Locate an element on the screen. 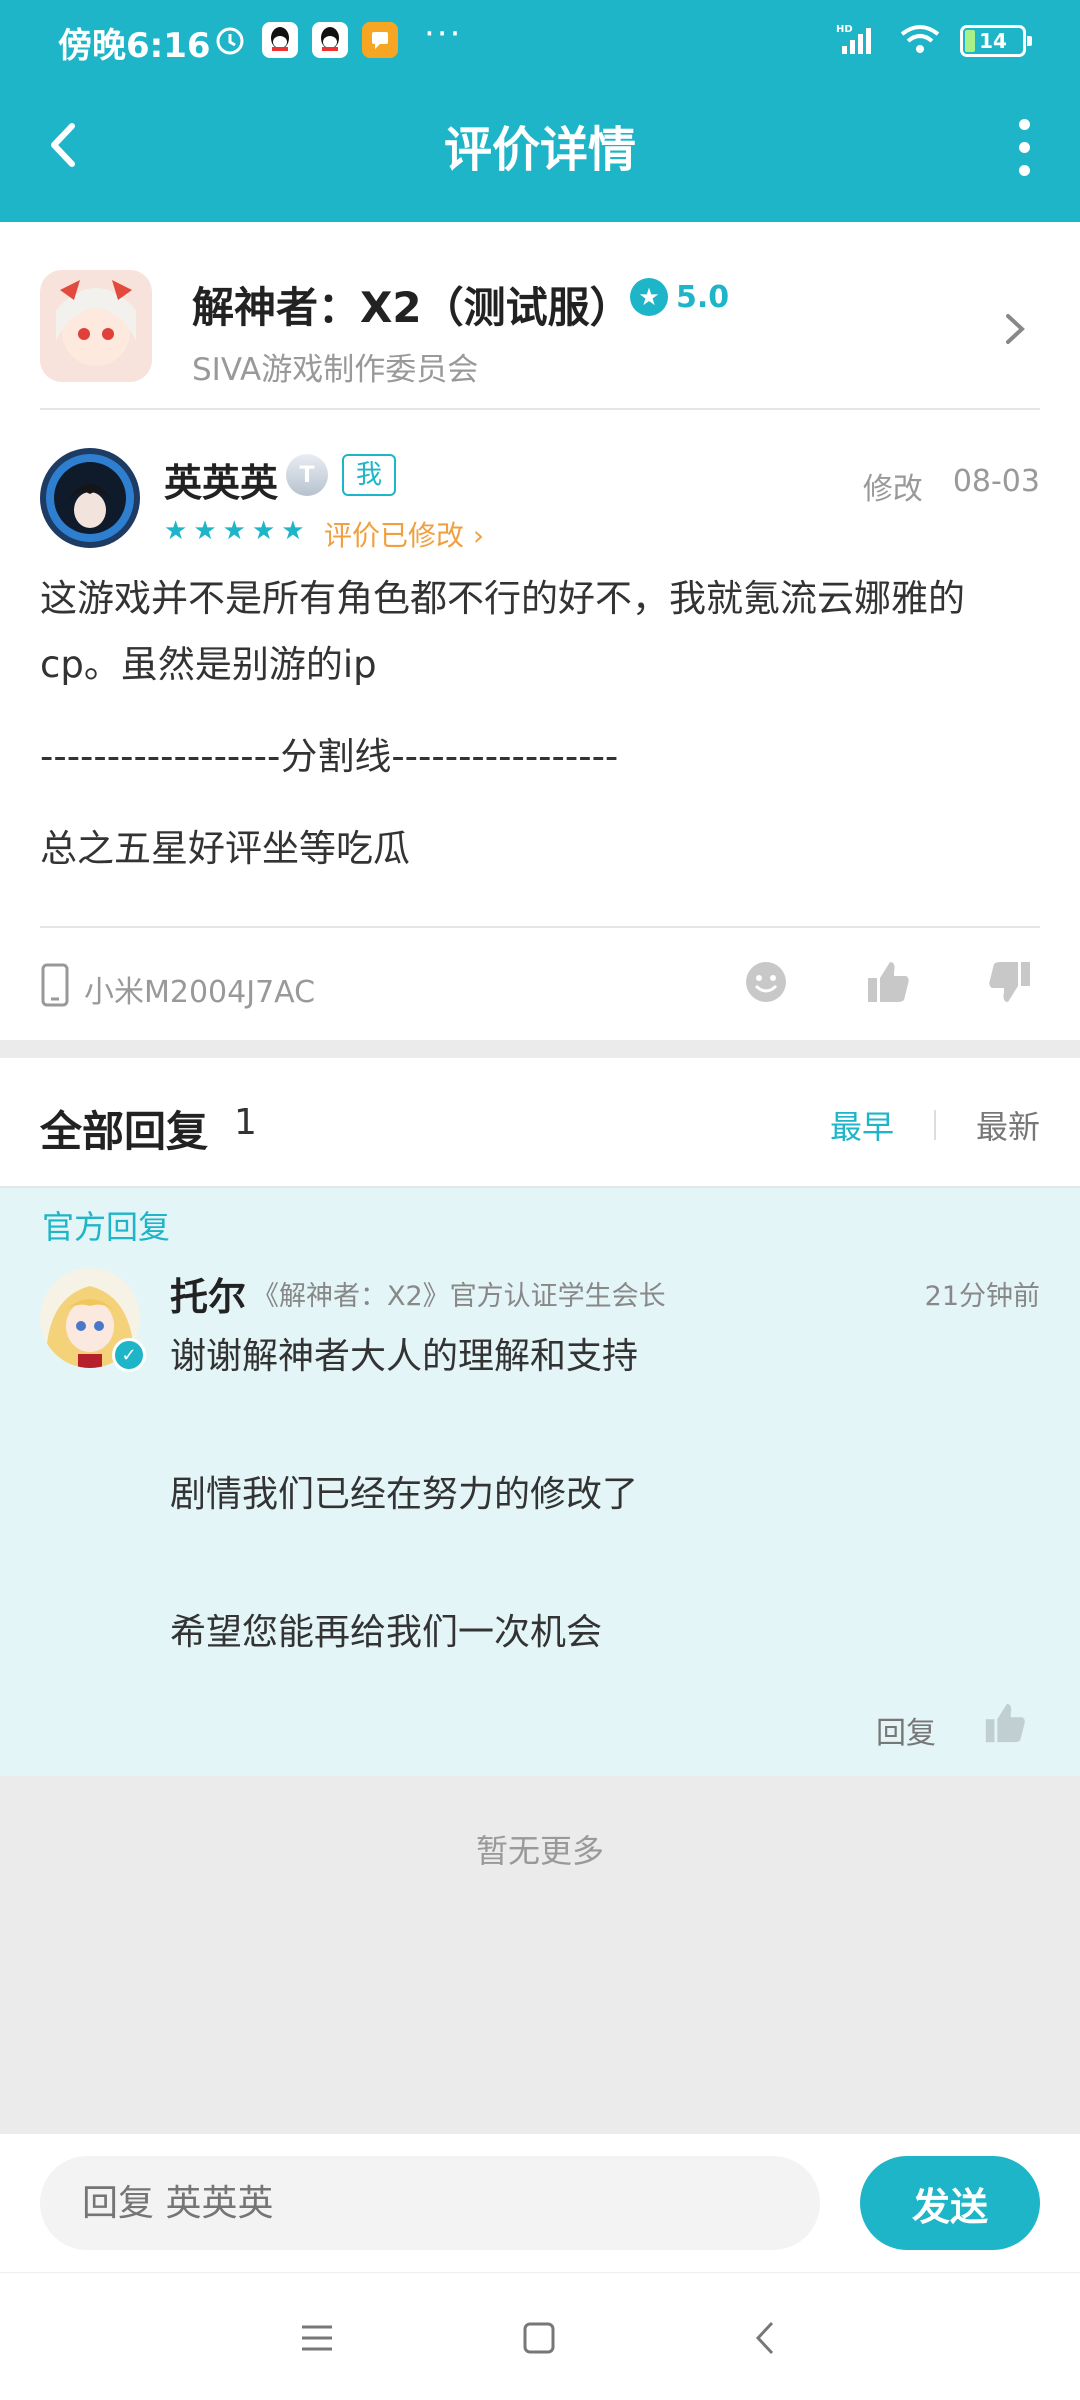  review-footer: 小米M2004J7AC is located at coordinates (540, 983).